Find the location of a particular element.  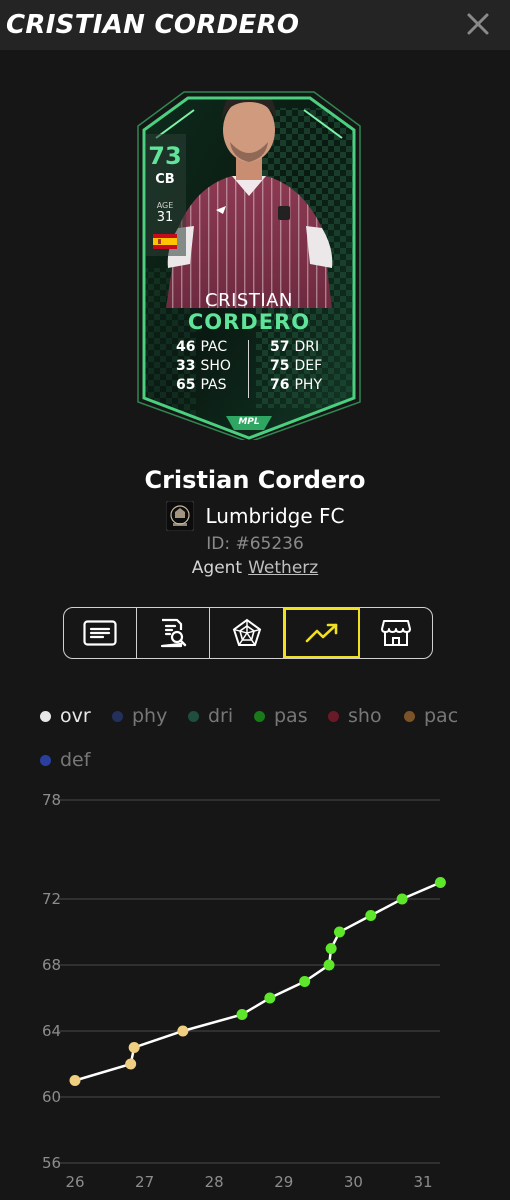

card-stat-dri: 57 DRI is located at coordinates (295, 347).